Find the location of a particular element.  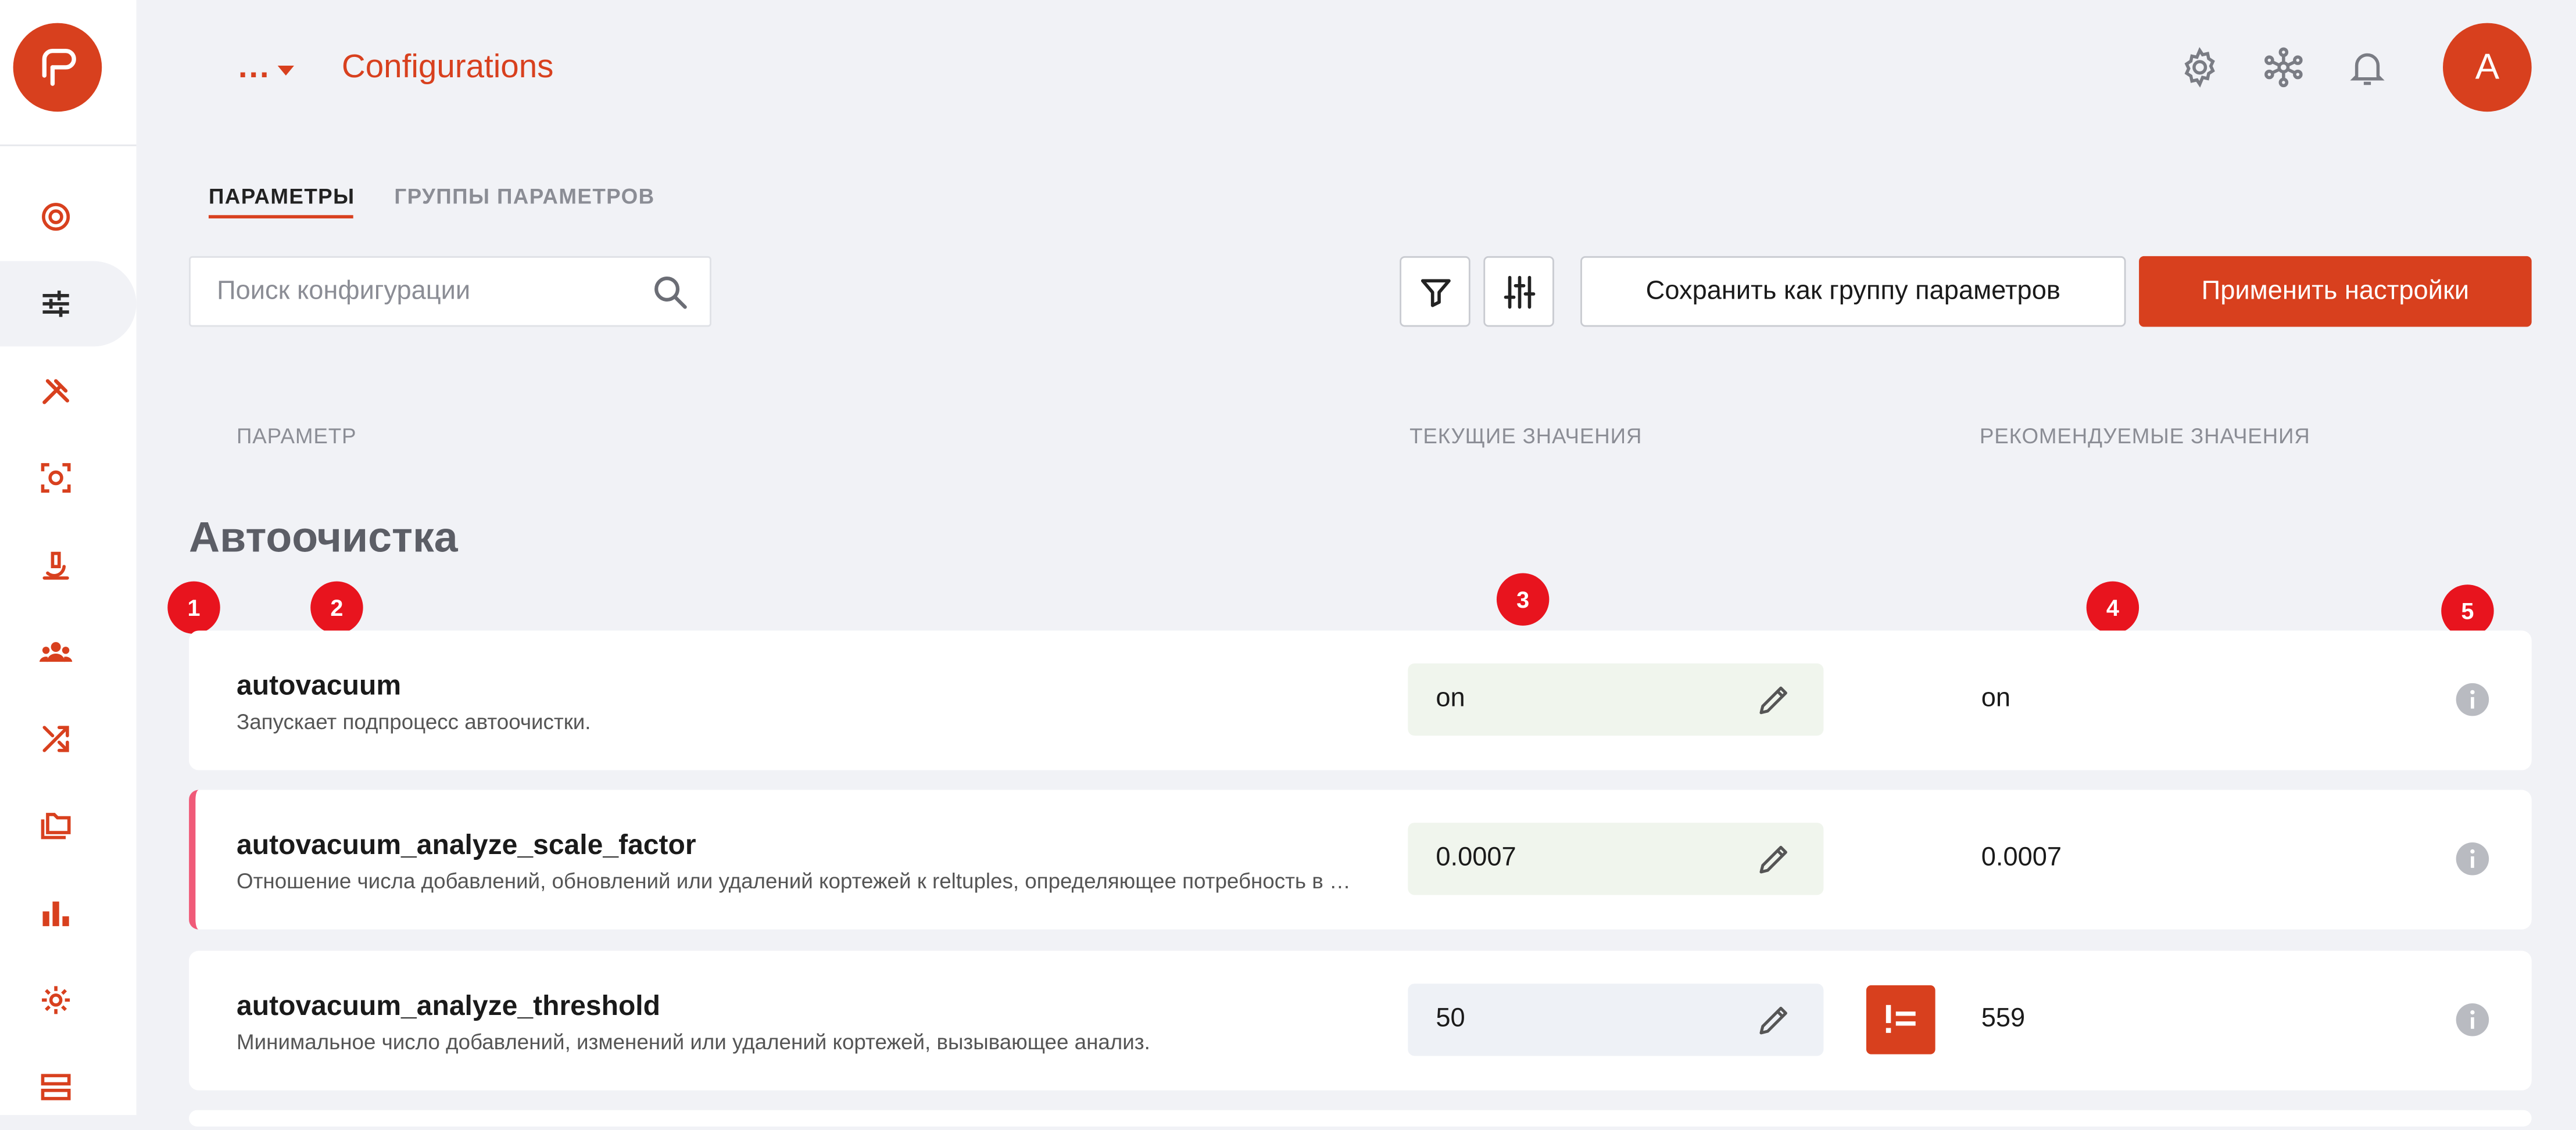

parameter-name: autovacuum_analyze_scale_factor is located at coordinates (467, 845).